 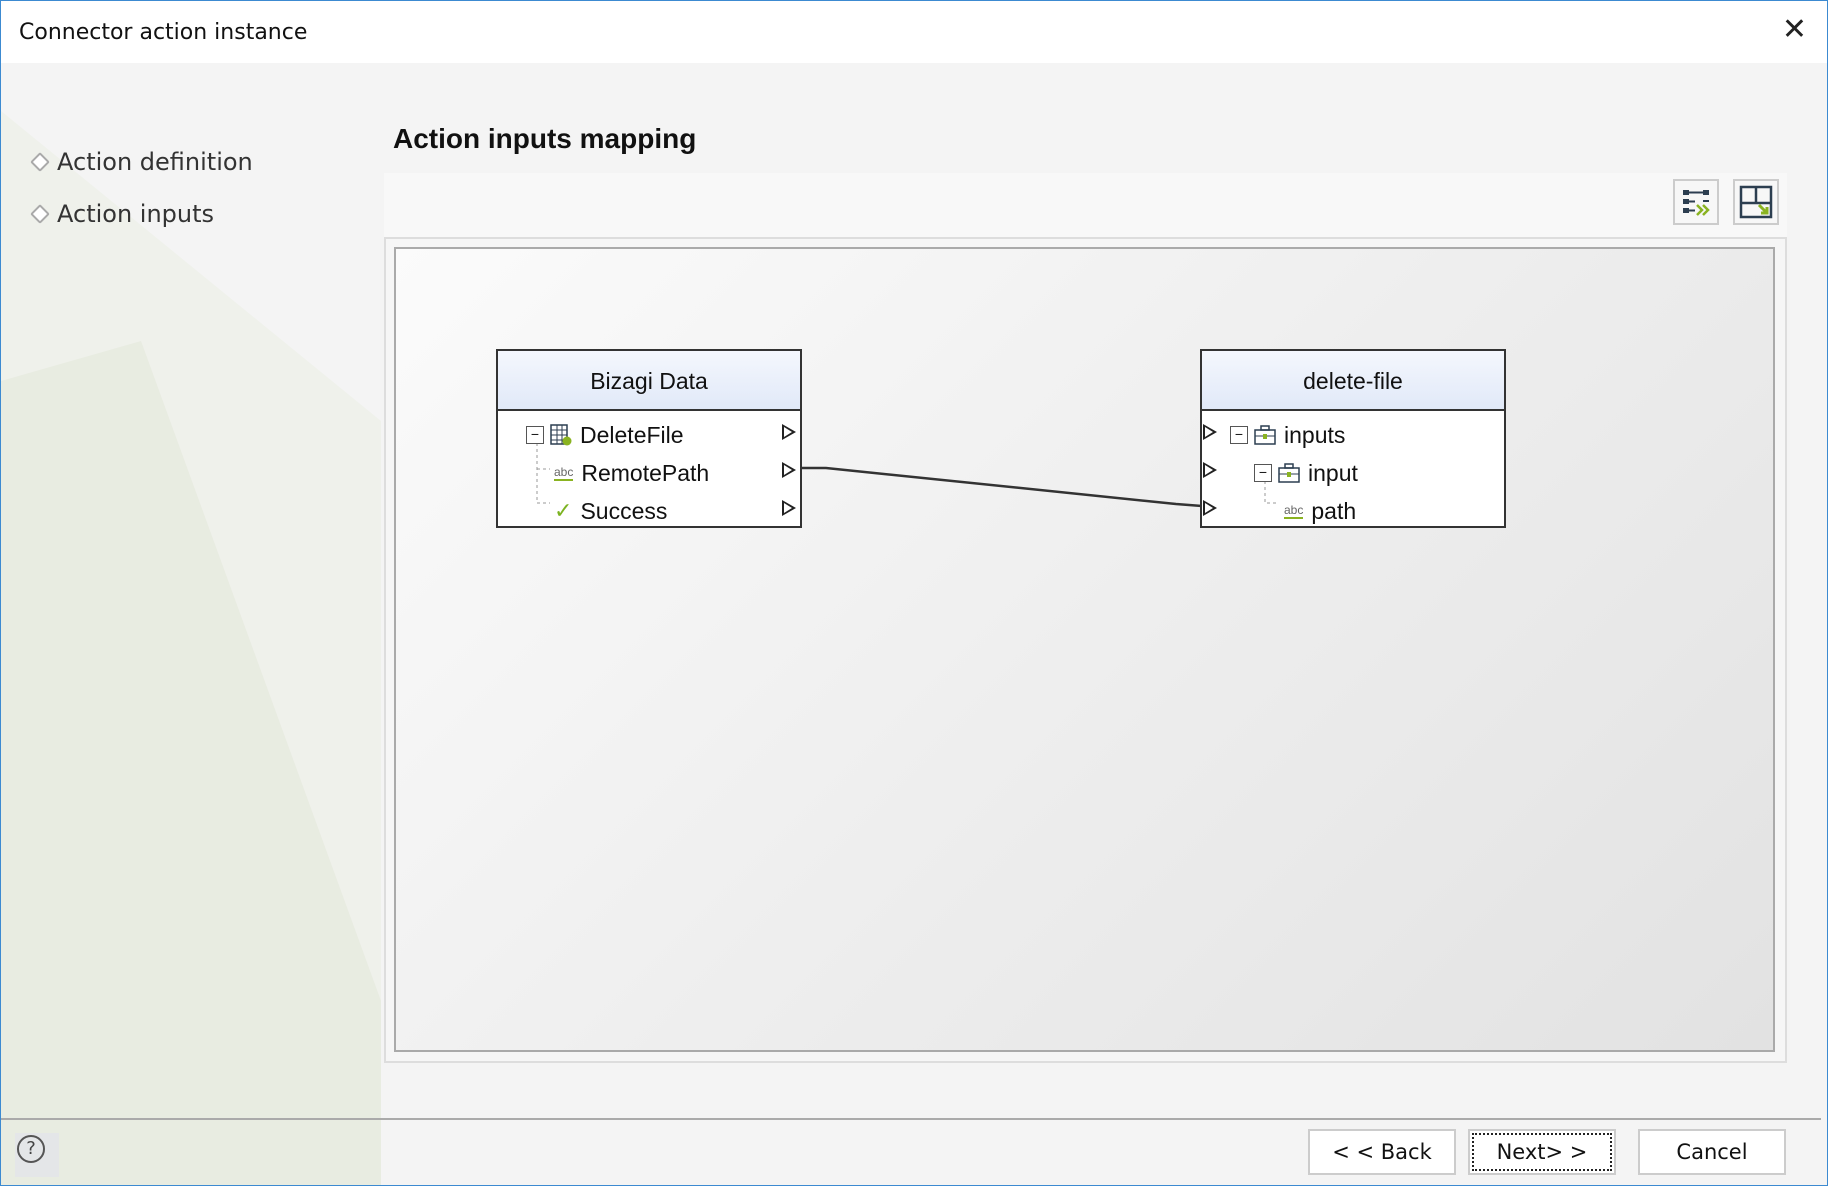 I want to click on connection-line, so click(x=1001, y=487).